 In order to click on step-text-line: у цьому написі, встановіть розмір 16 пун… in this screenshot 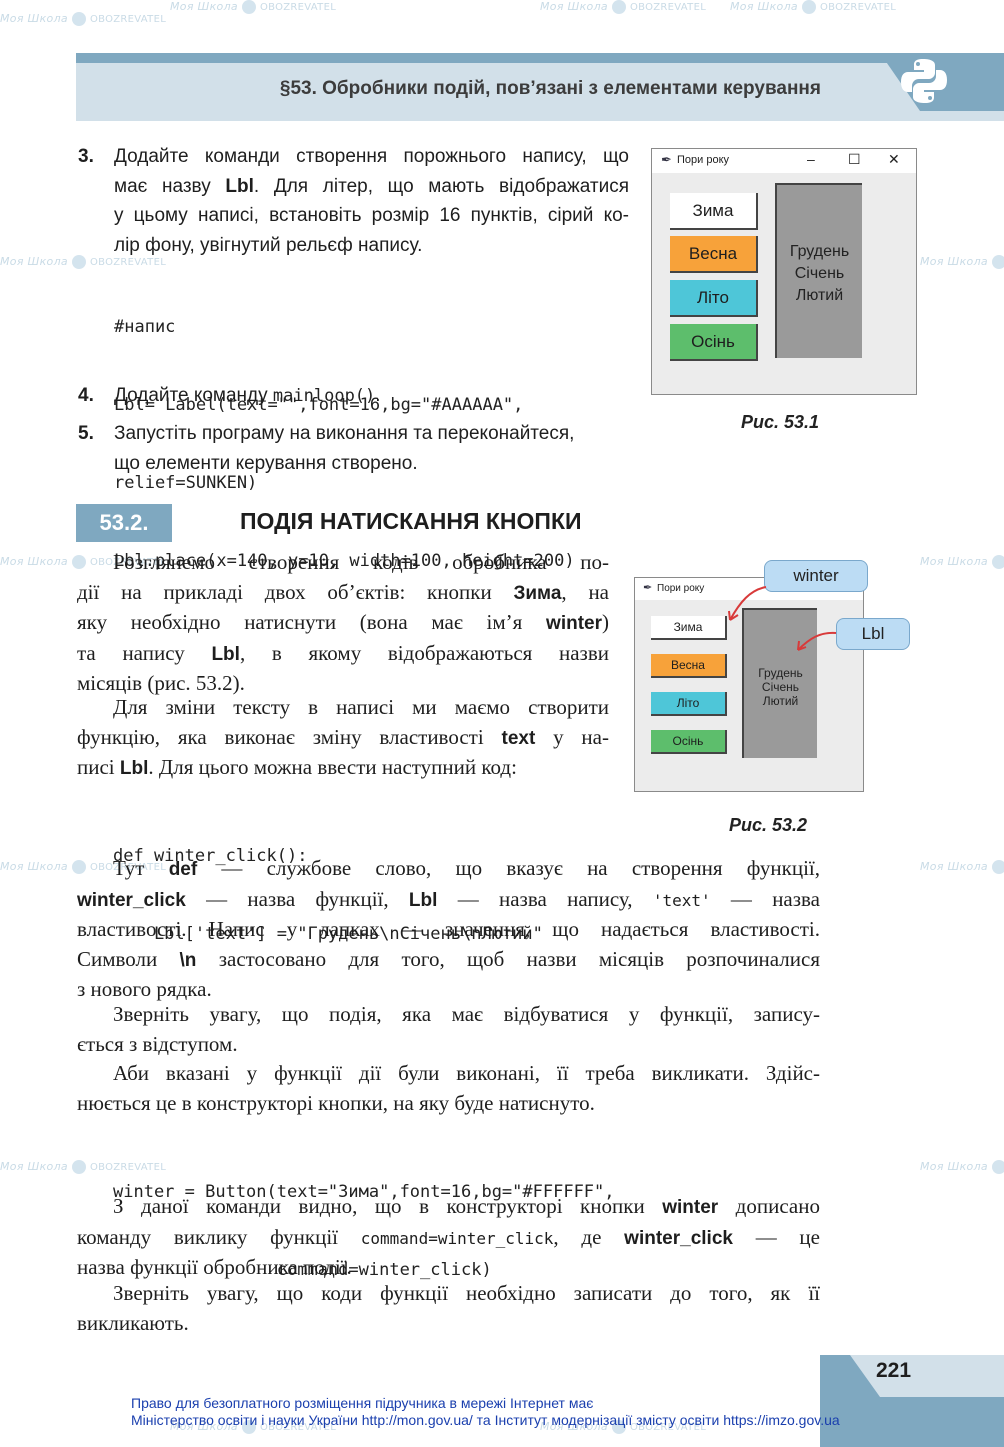, I will do `click(371, 215)`.